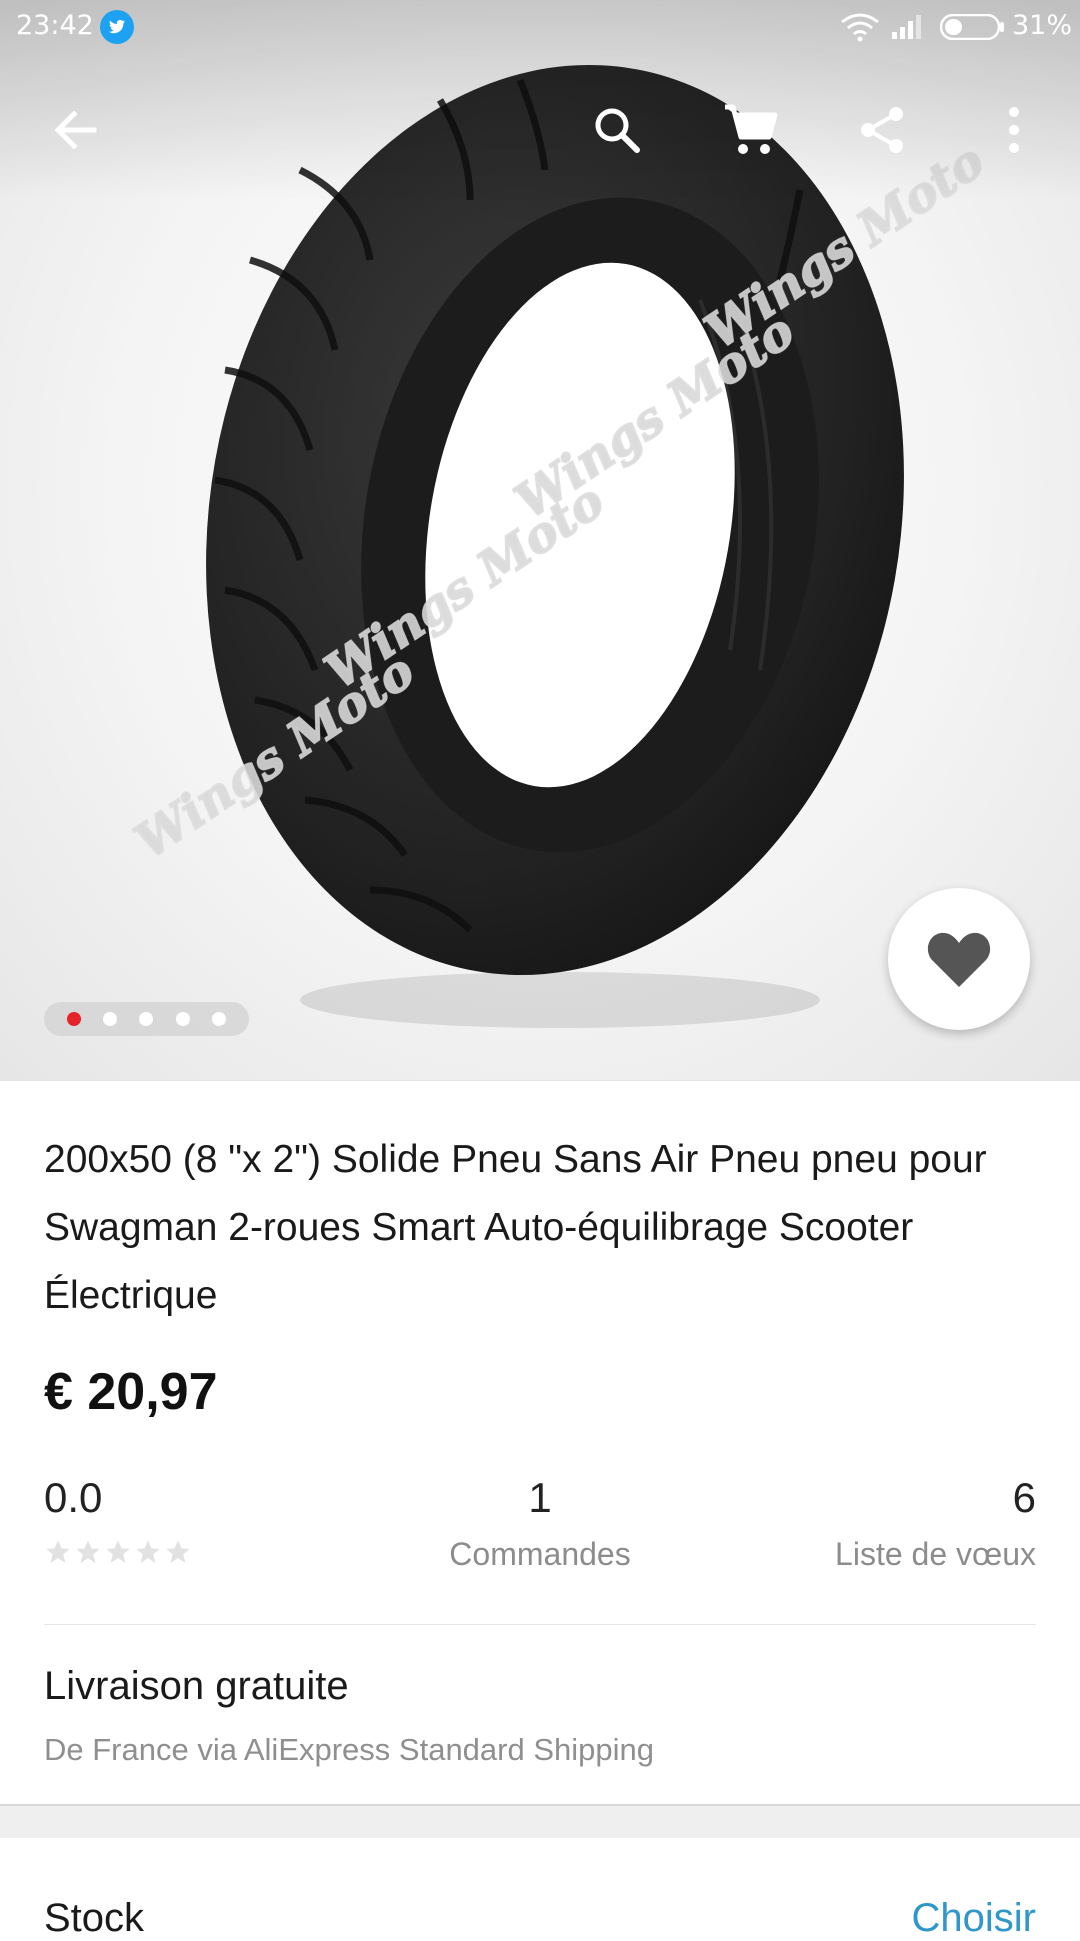  Describe the element at coordinates (73, 1497) in the screenshot. I see `rating-value: 0.0` at that location.